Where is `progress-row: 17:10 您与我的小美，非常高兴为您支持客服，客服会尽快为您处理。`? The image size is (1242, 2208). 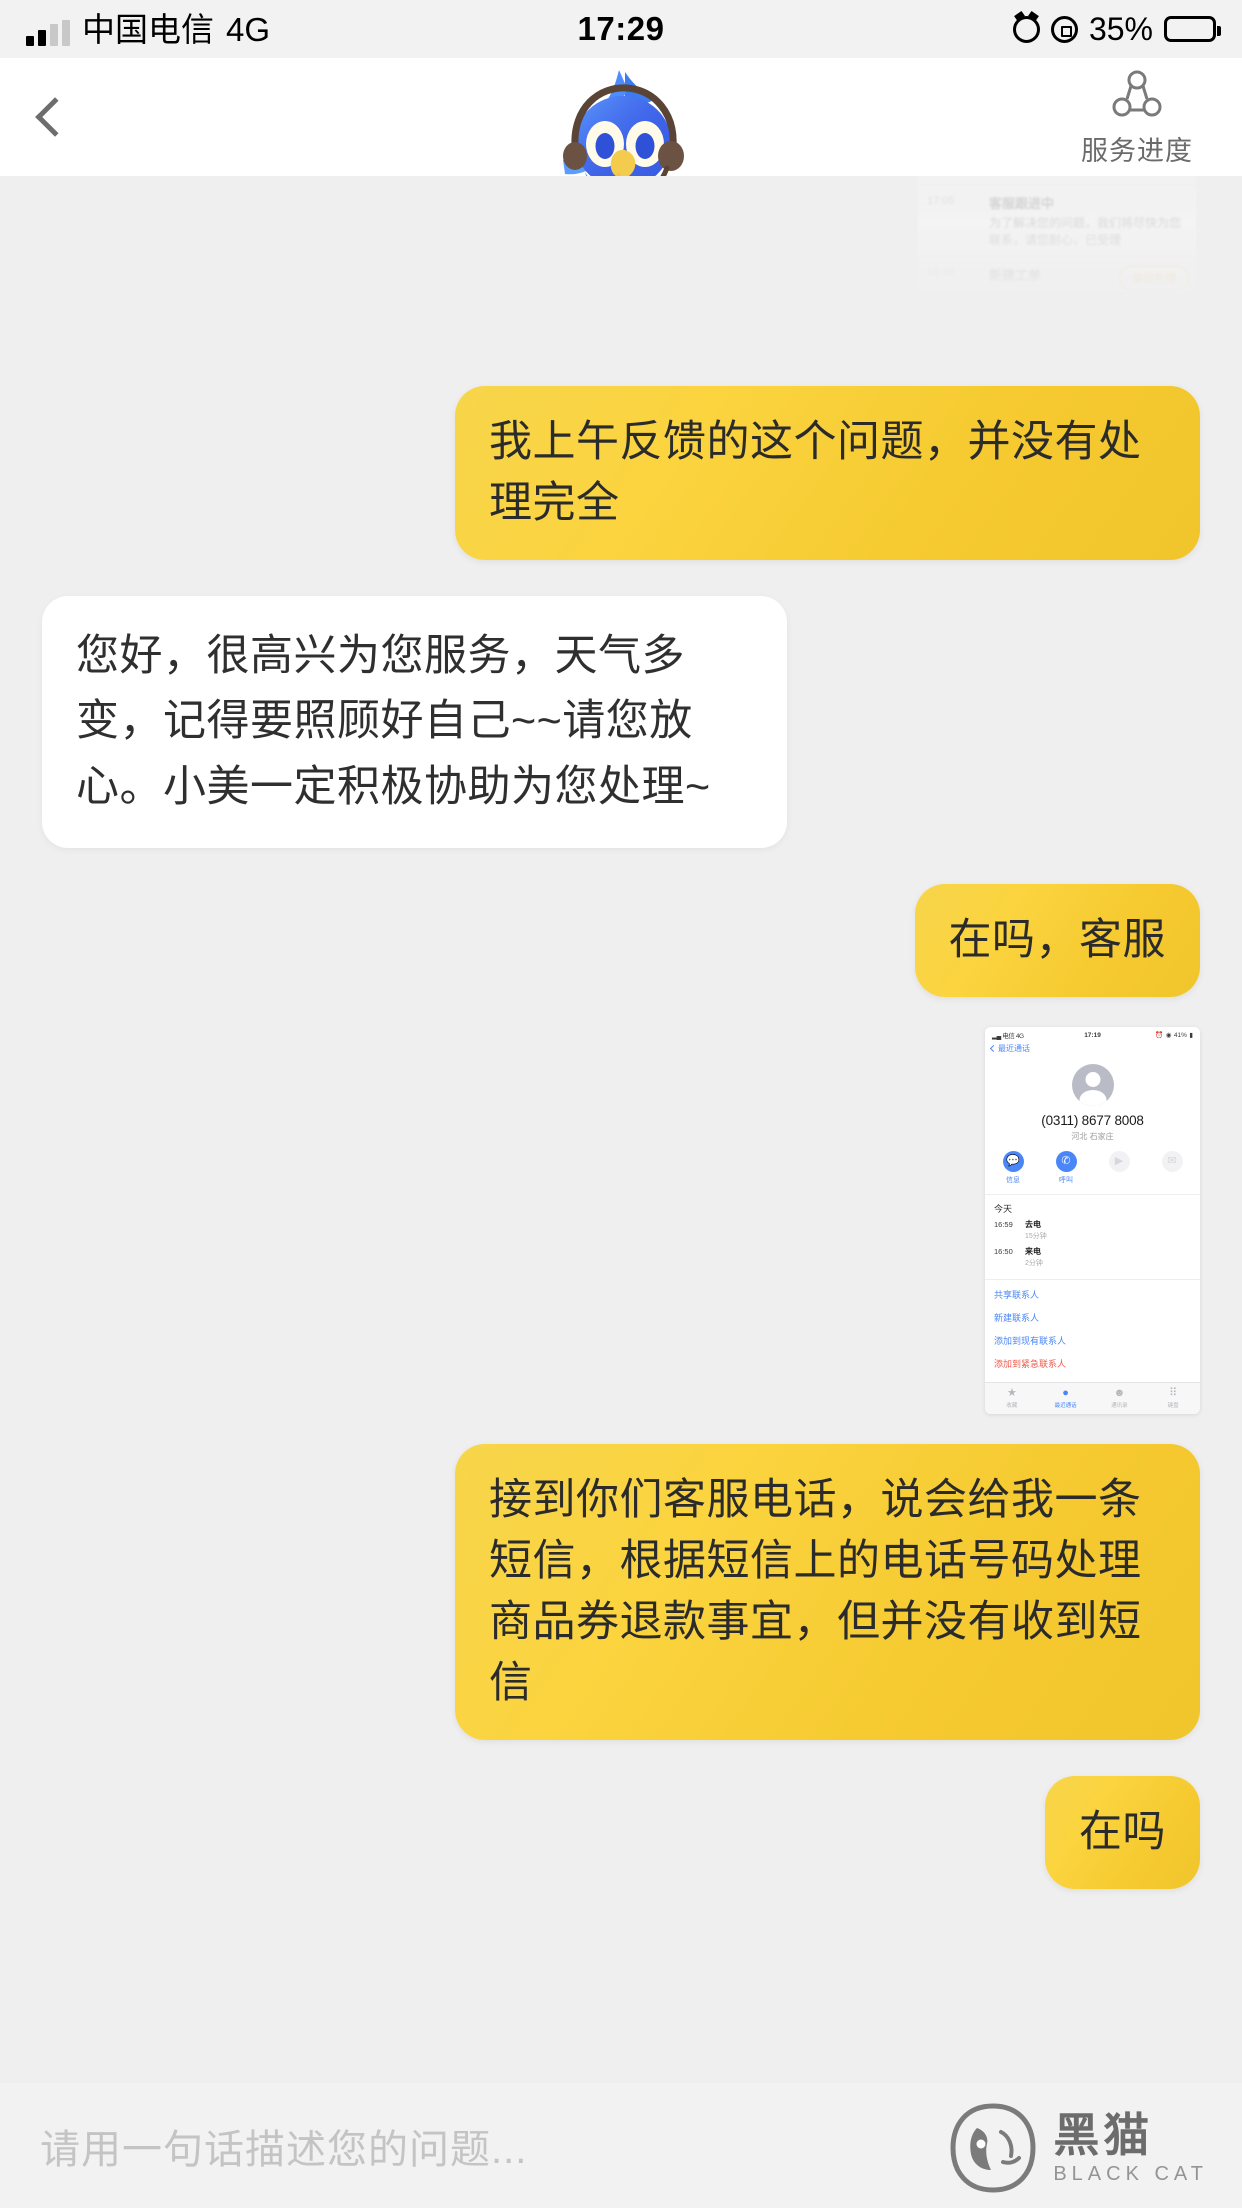
progress-row: 17:10 您与我的小美，非常高兴为您支持客服，客服会尽快为您处理。 is located at coordinates (1057, 181).